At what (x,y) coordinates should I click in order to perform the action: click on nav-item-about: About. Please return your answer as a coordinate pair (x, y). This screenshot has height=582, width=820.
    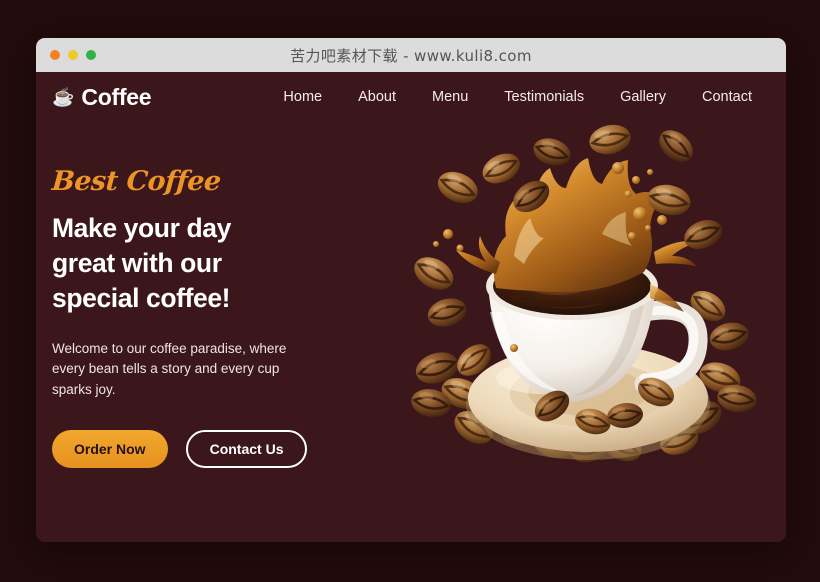
    Looking at the image, I should click on (377, 97).